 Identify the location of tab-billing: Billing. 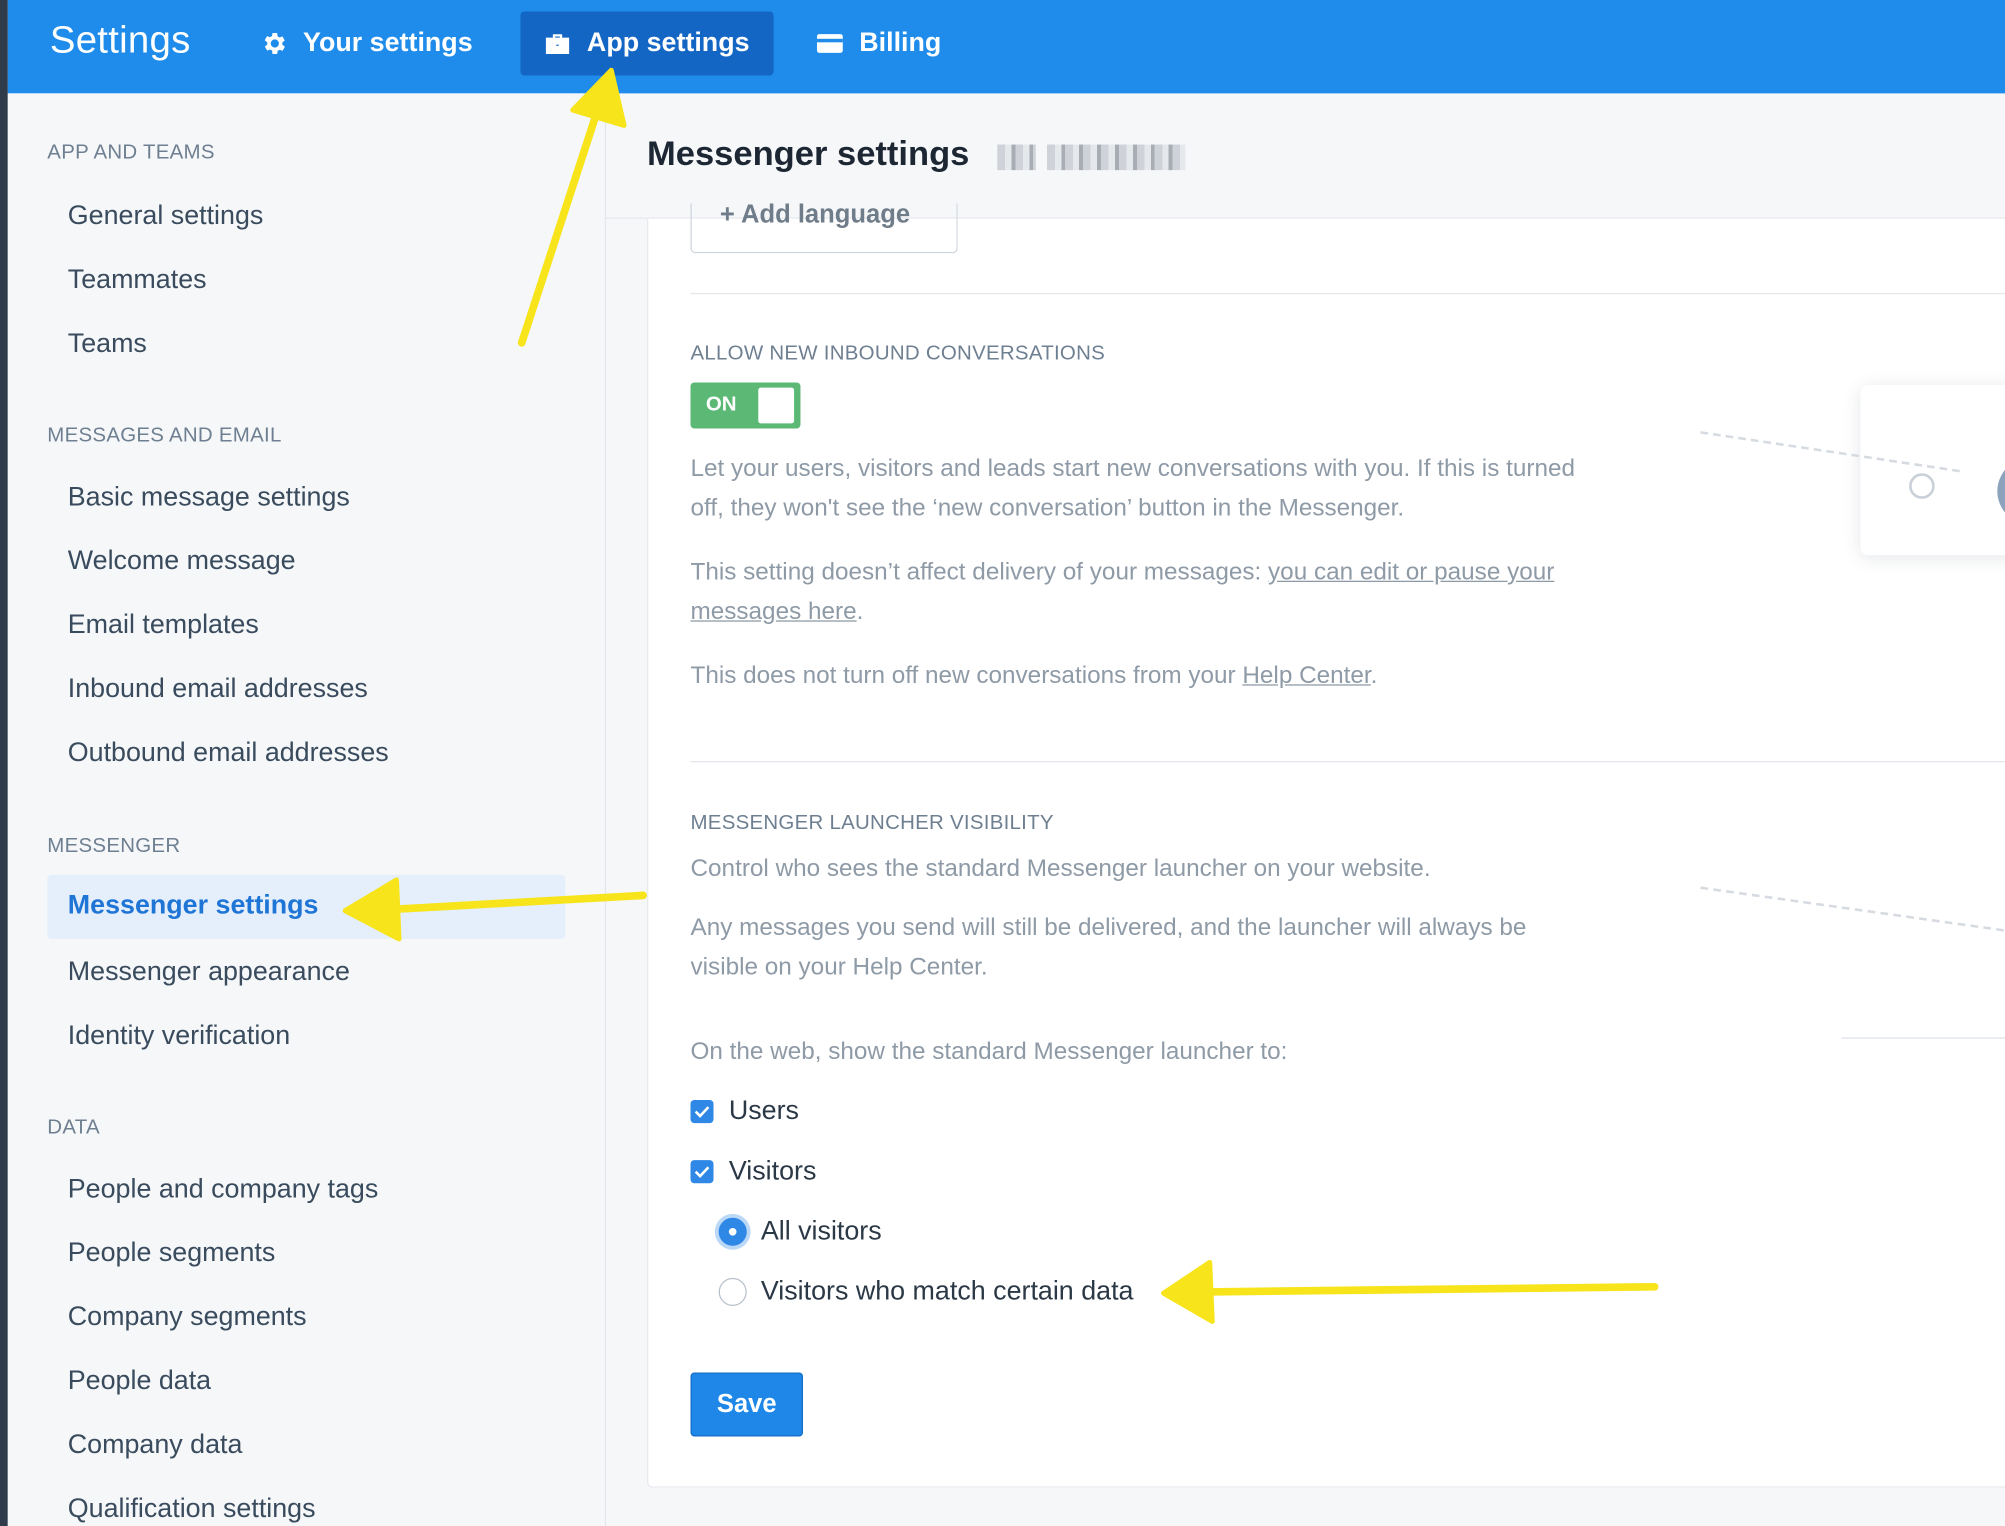
(879, 44).